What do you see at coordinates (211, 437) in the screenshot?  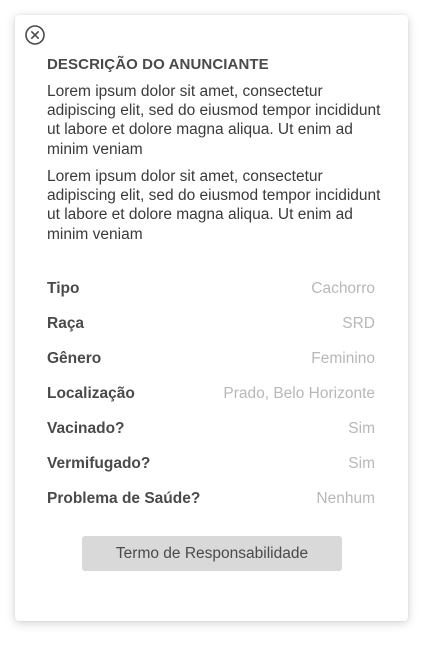 I see `detail-row-vacinado: Vacinado? Sim` at bounding box center [211, 437].